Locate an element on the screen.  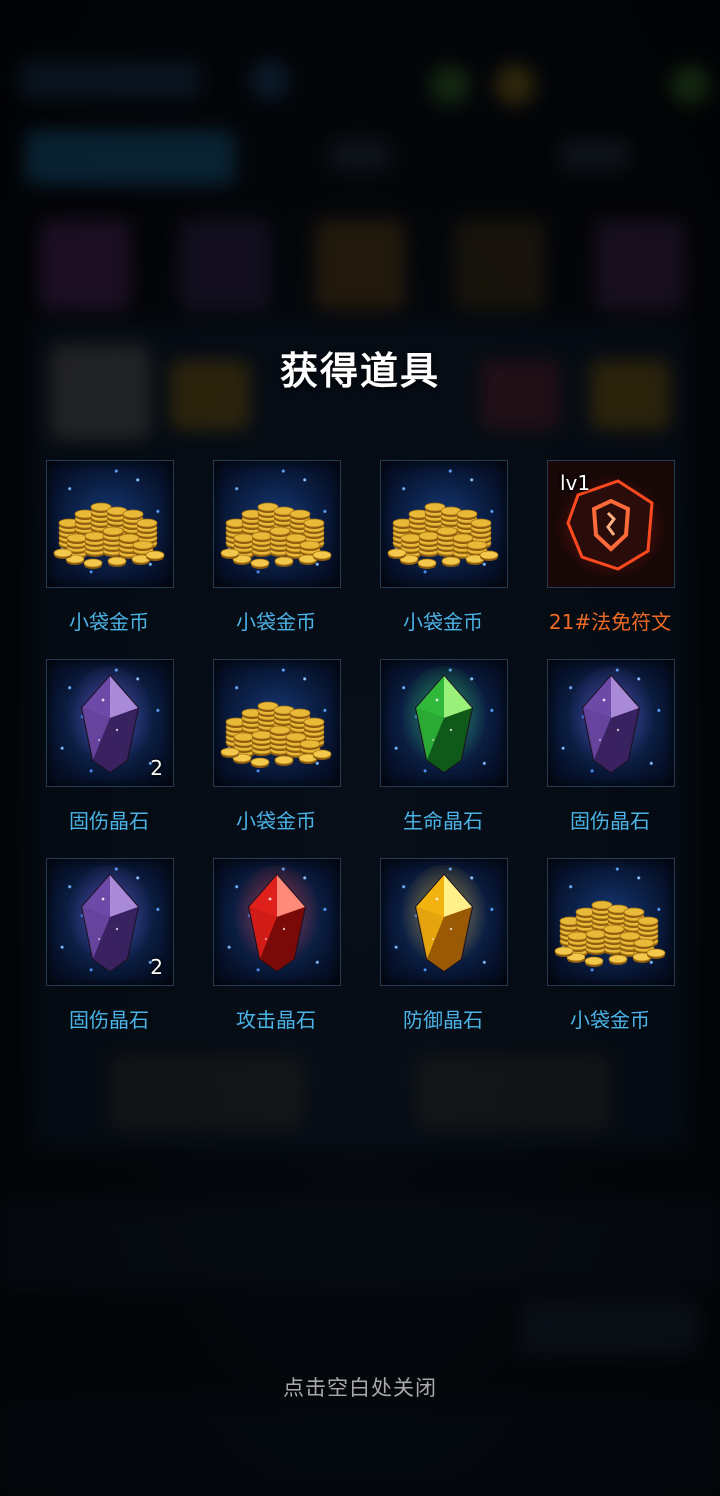
reward-item: 固伤晶石 is located at coordinates (611, 746).